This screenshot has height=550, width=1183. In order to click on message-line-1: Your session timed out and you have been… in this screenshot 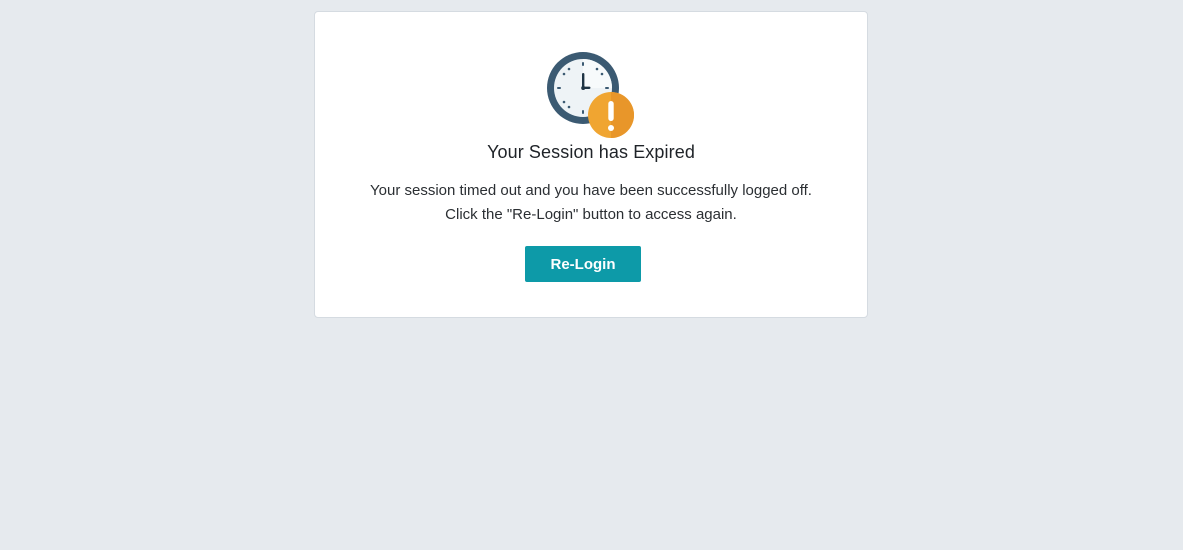, I will do `click(591, 190)`.